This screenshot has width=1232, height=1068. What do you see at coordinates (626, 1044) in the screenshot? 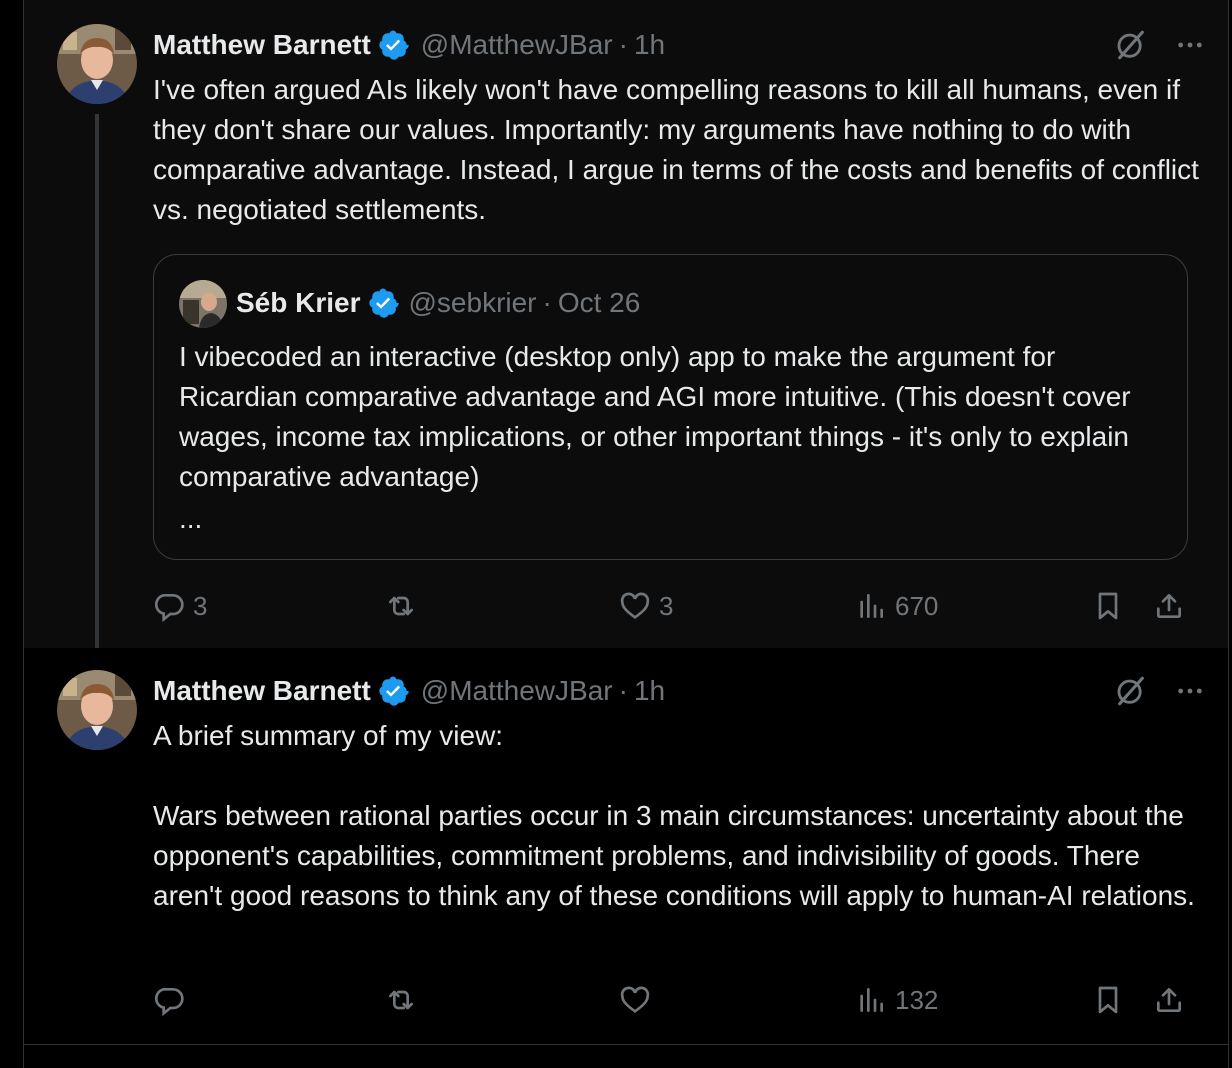
I see `tweet-divider` at bounding box center [626, 1044].